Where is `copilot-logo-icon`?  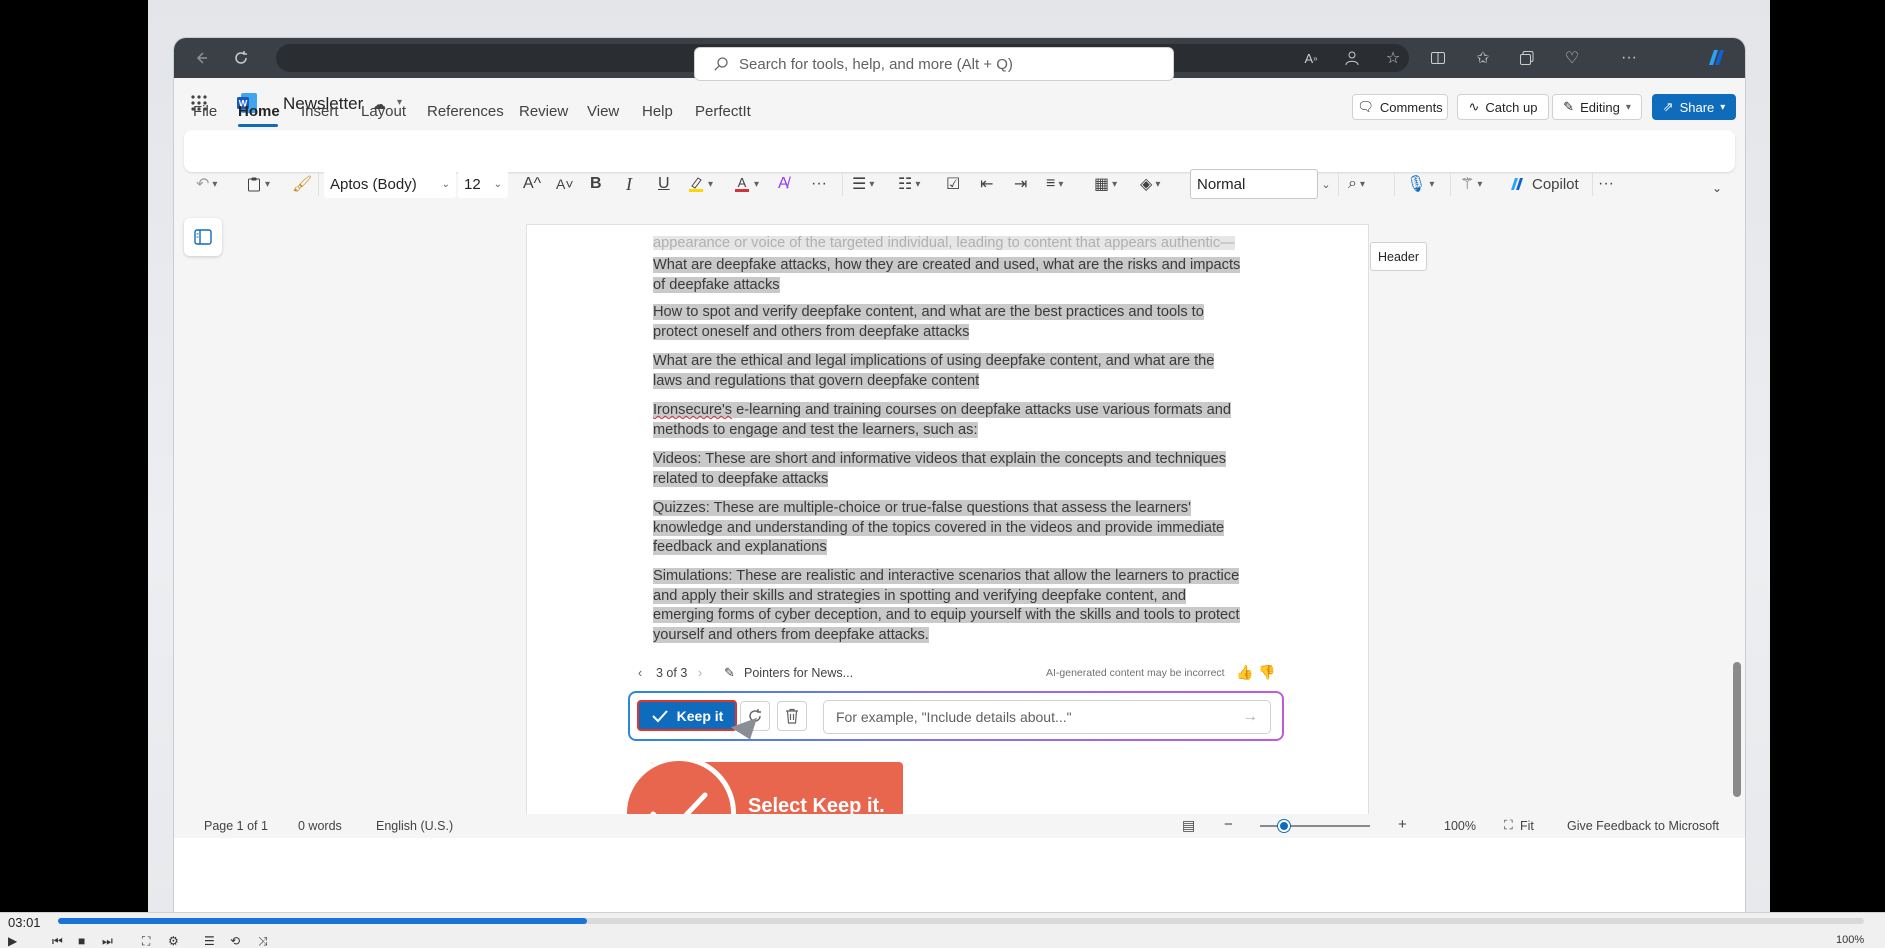 copilot-logo-icon is located at coordinates (1716, 58).